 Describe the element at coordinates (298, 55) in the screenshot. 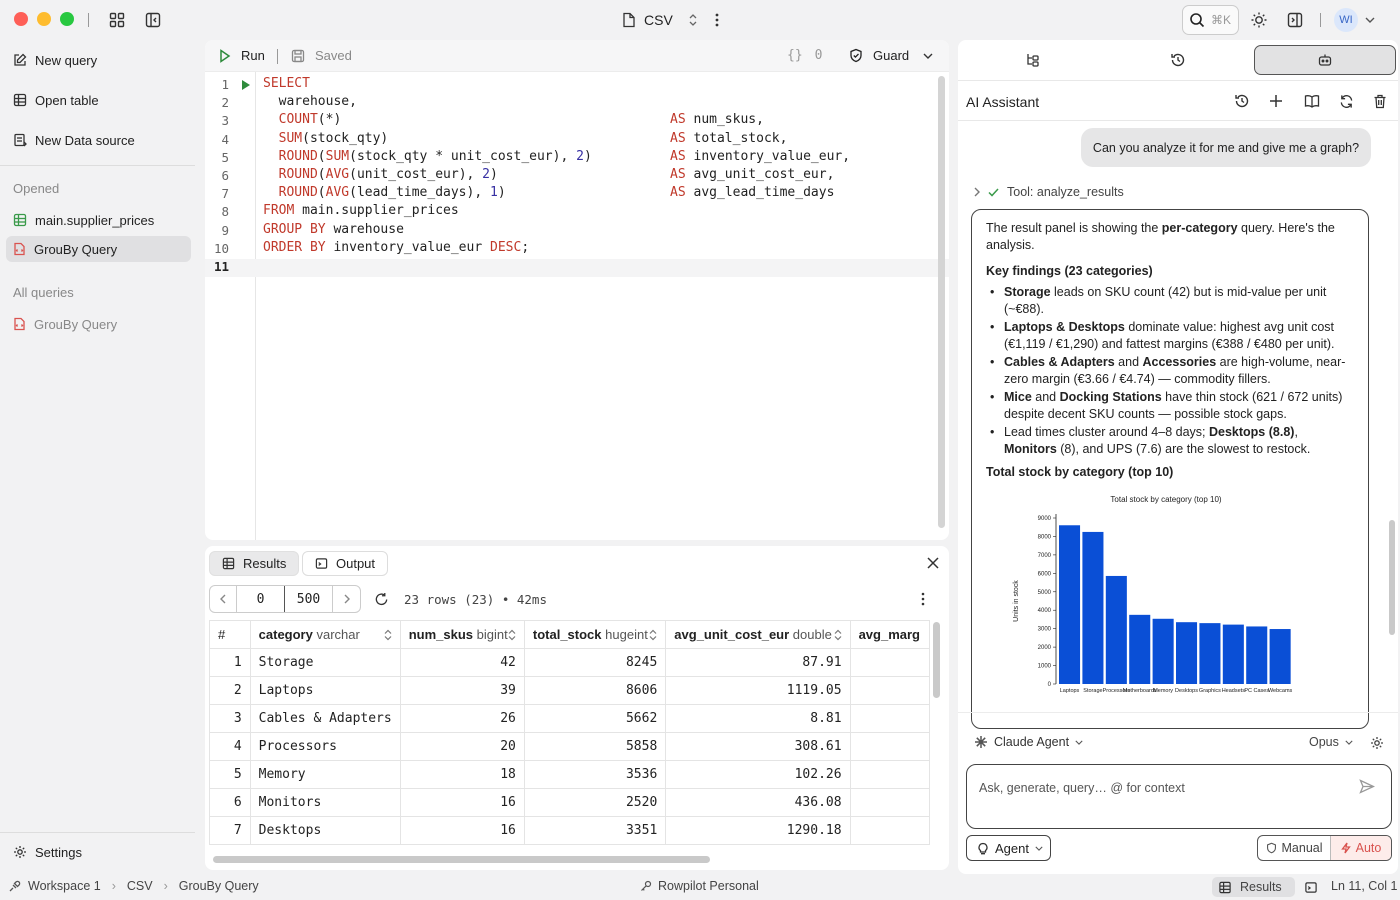

I see `save-icon` at that location.